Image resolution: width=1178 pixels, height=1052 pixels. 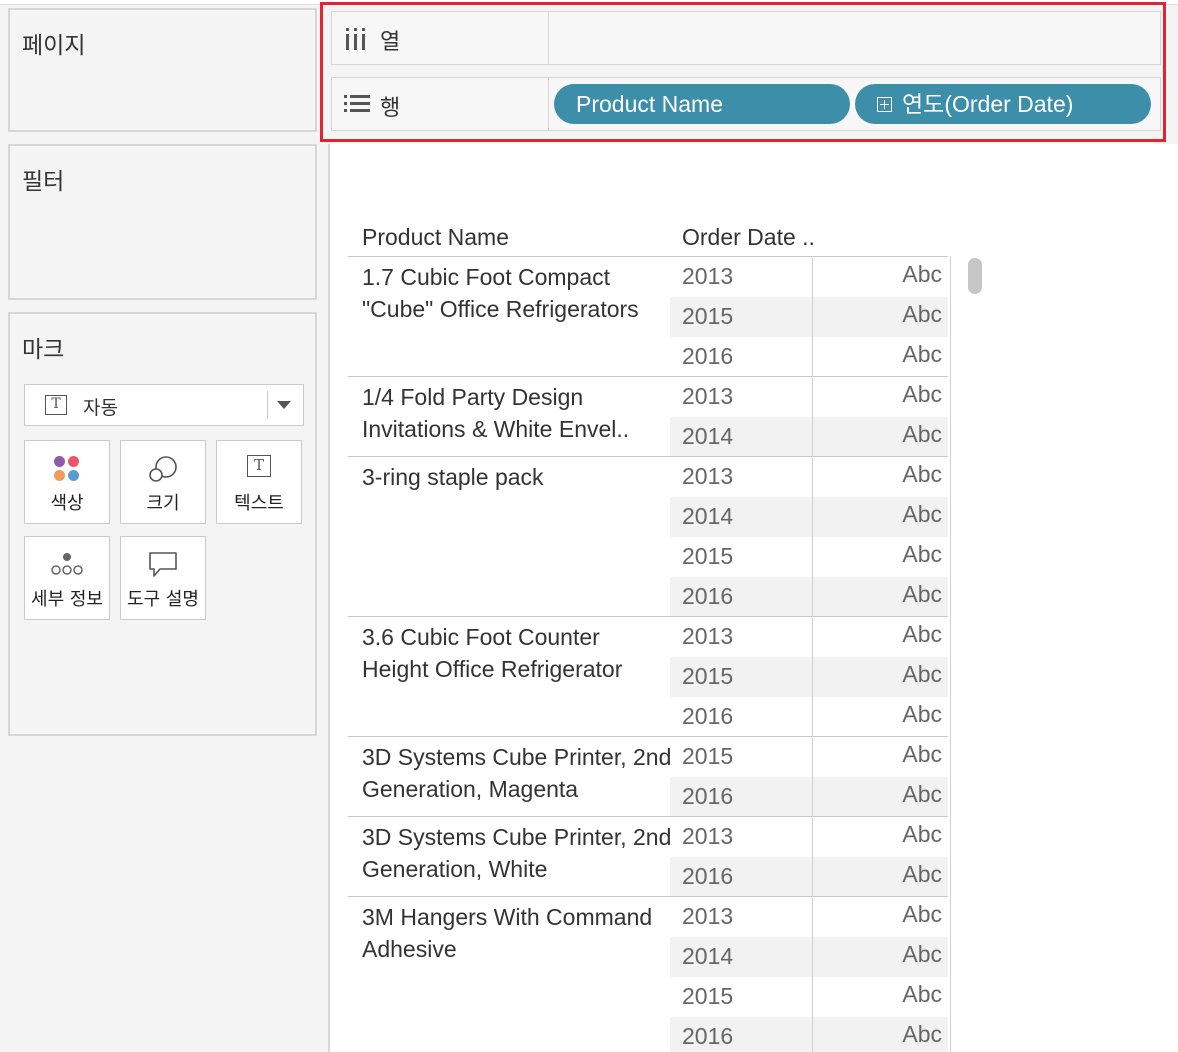 What do you see at coordinates (162, 70) in the screenshot?
I see `pages-panel: 페이지` at bounding box center [162, 70].